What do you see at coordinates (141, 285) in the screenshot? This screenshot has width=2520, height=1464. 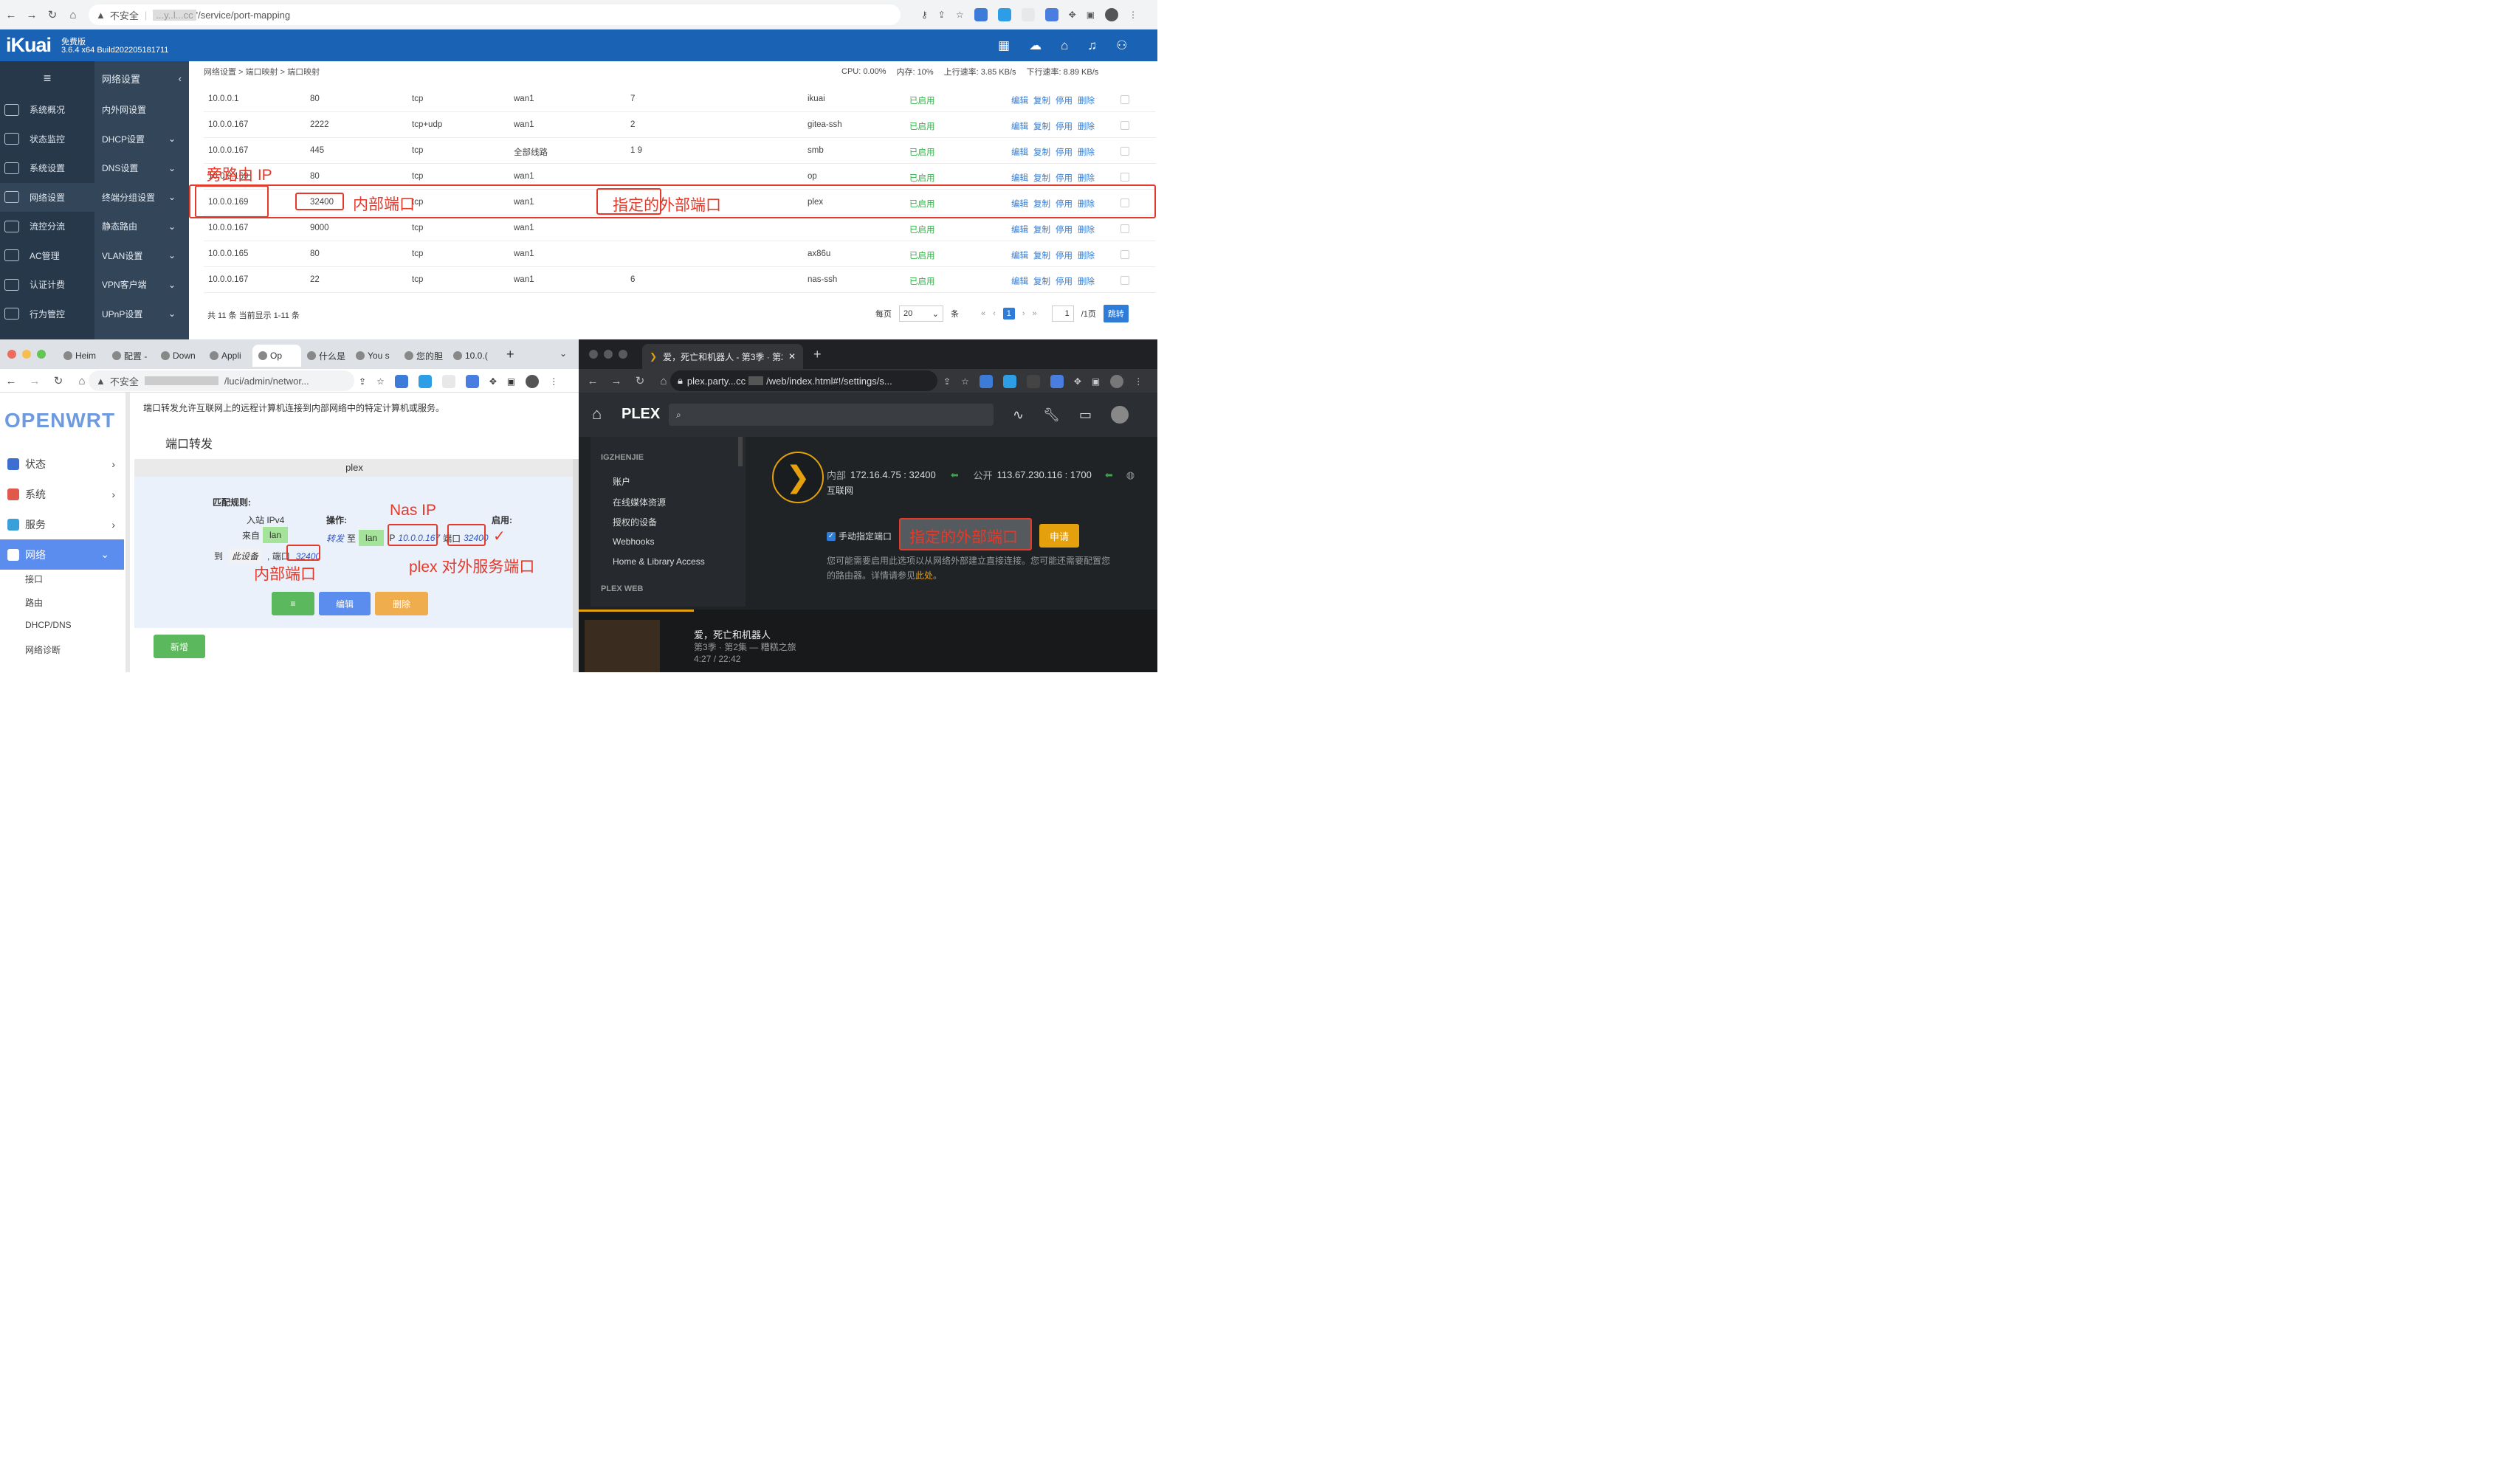 I see `subnav-item: VPN客户端 ⌄` at bounding box center [141, 285].